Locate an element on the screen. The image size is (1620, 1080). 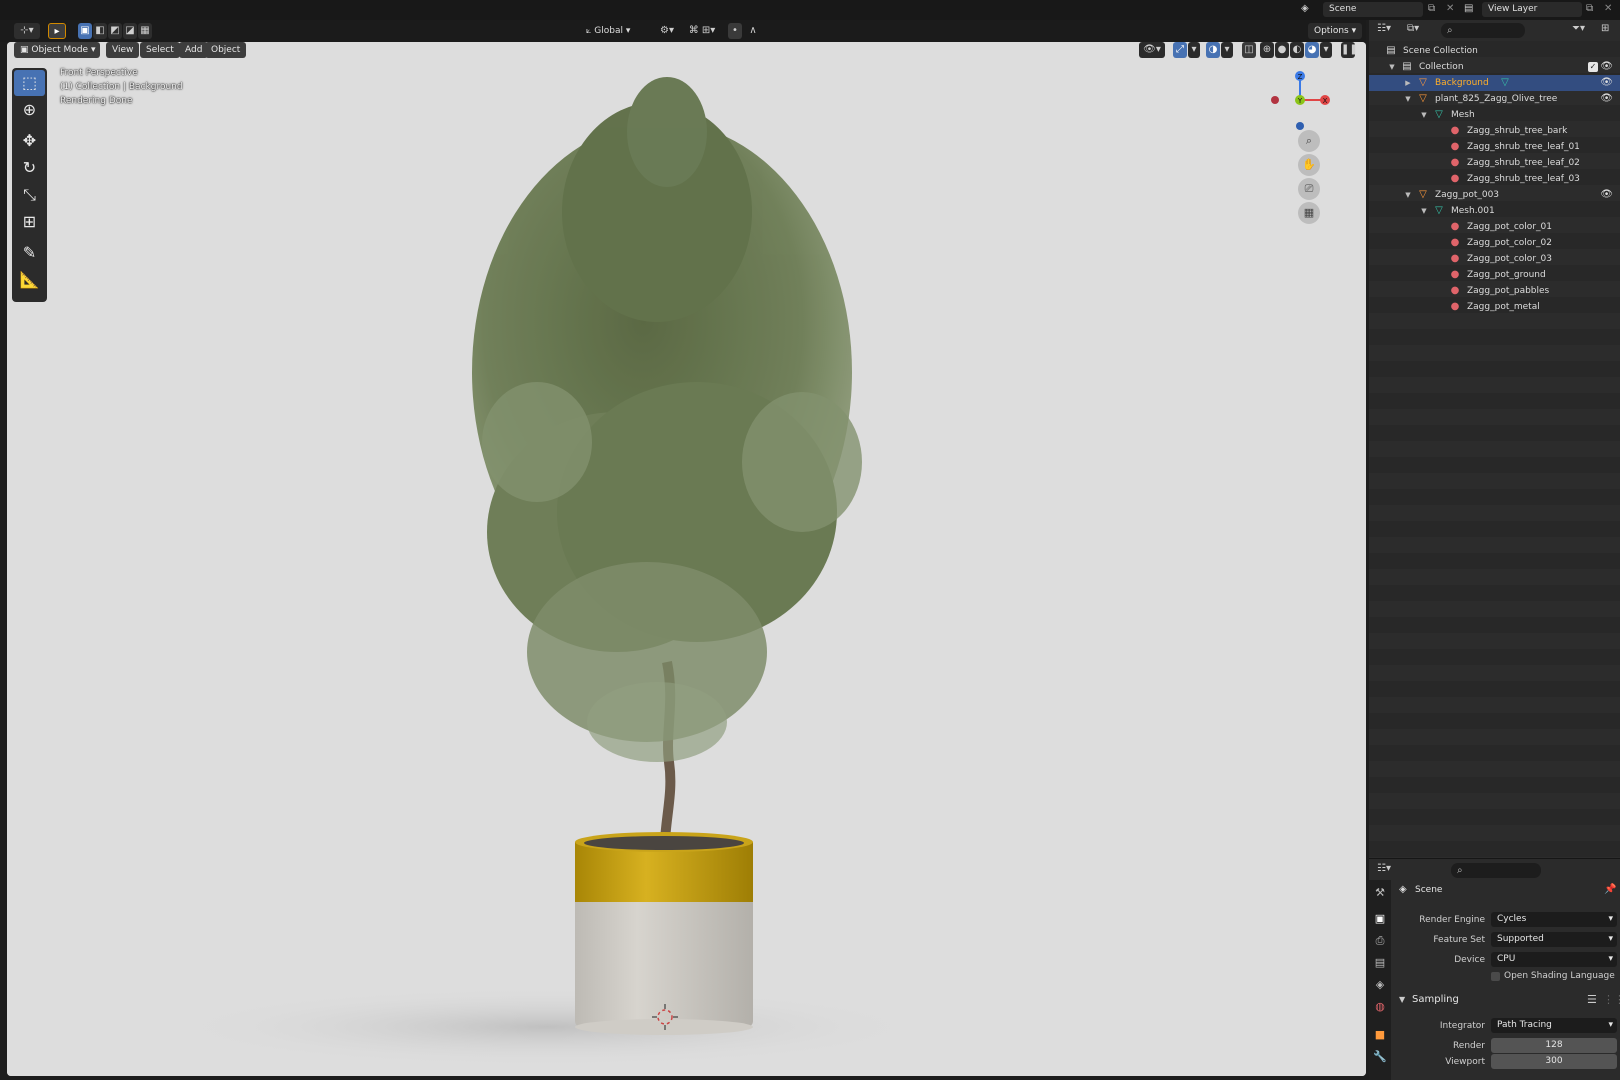
tree-row-mesh: ▼ ▽ Mesh is located at coordinates (1494, 115).